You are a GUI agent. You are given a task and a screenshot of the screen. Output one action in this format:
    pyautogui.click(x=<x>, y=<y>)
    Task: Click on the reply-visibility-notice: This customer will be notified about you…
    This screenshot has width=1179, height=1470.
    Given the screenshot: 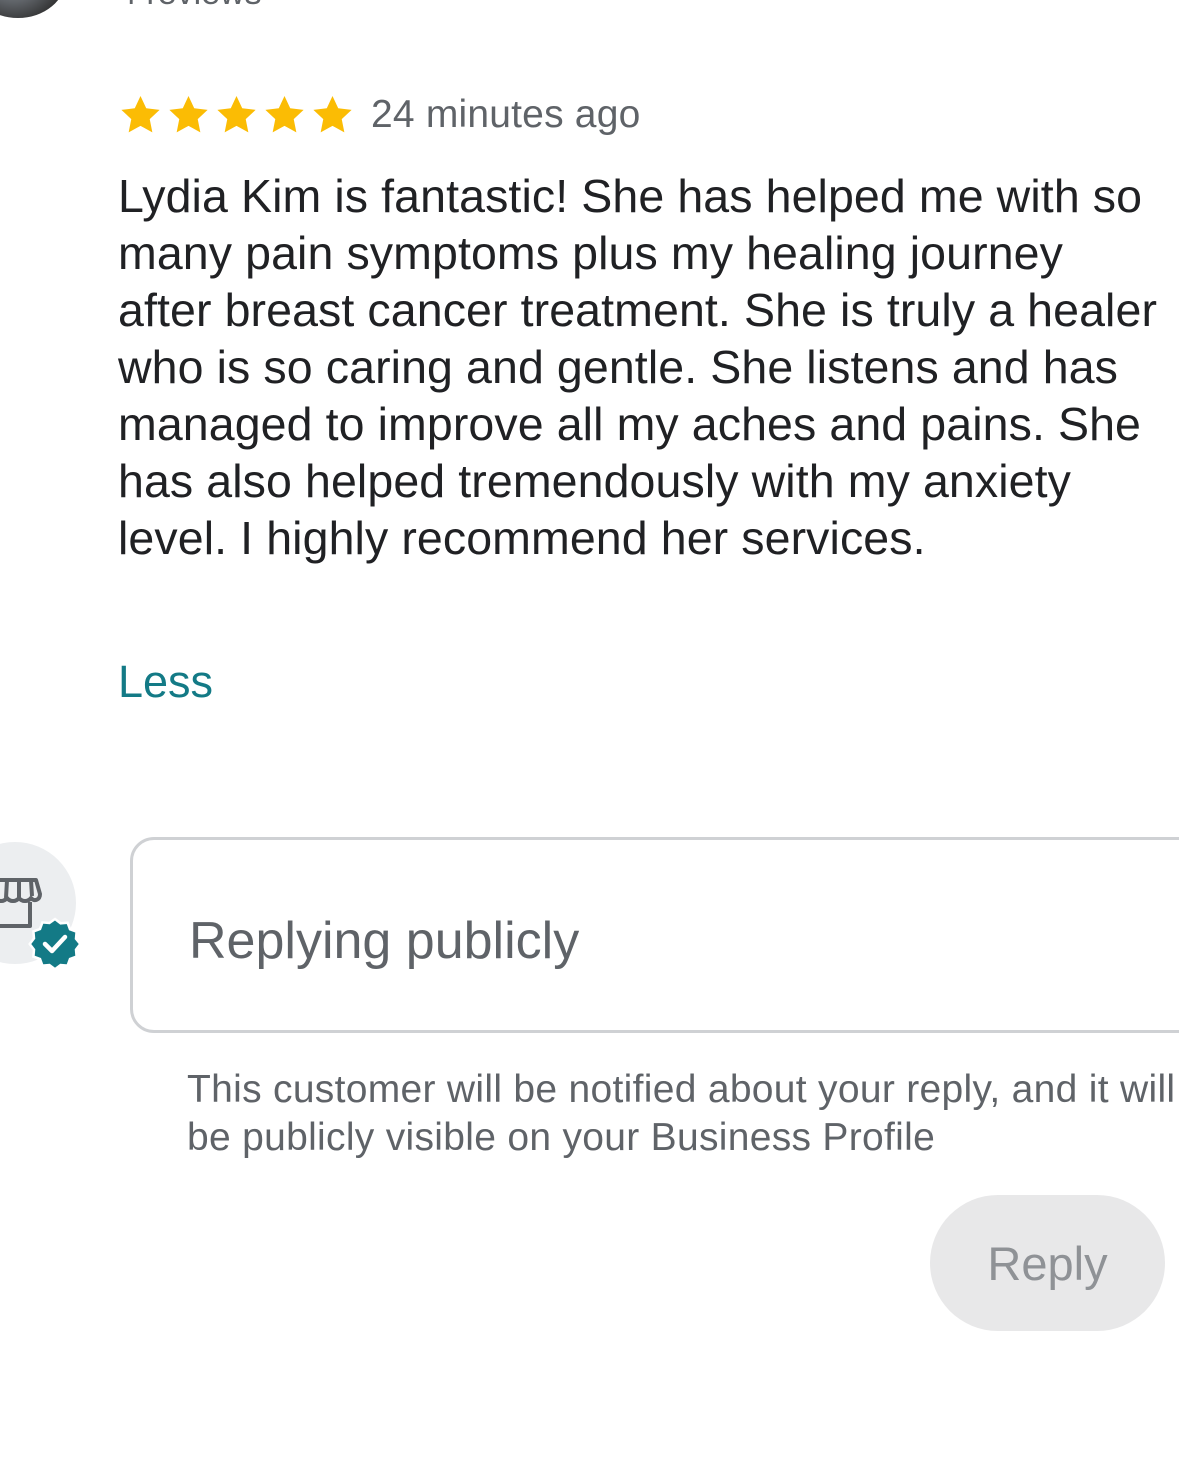 What is the action you would take?
    pyautogui.click(x=681, y=1113)
    